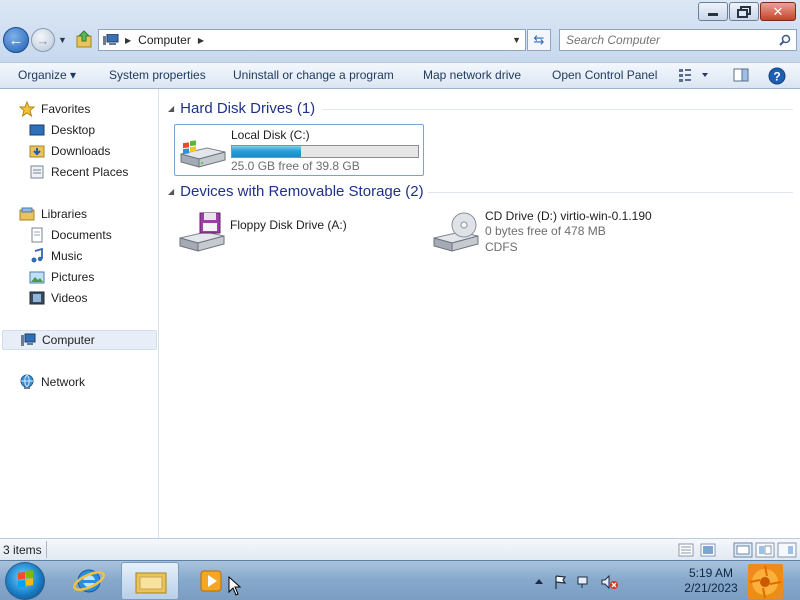 This screenshot has width=800, height=600. What do you see at coordinates (68, 340) in the screenshot?
I see `nav-computer-label: Computer` at bounding box center [68, 340].